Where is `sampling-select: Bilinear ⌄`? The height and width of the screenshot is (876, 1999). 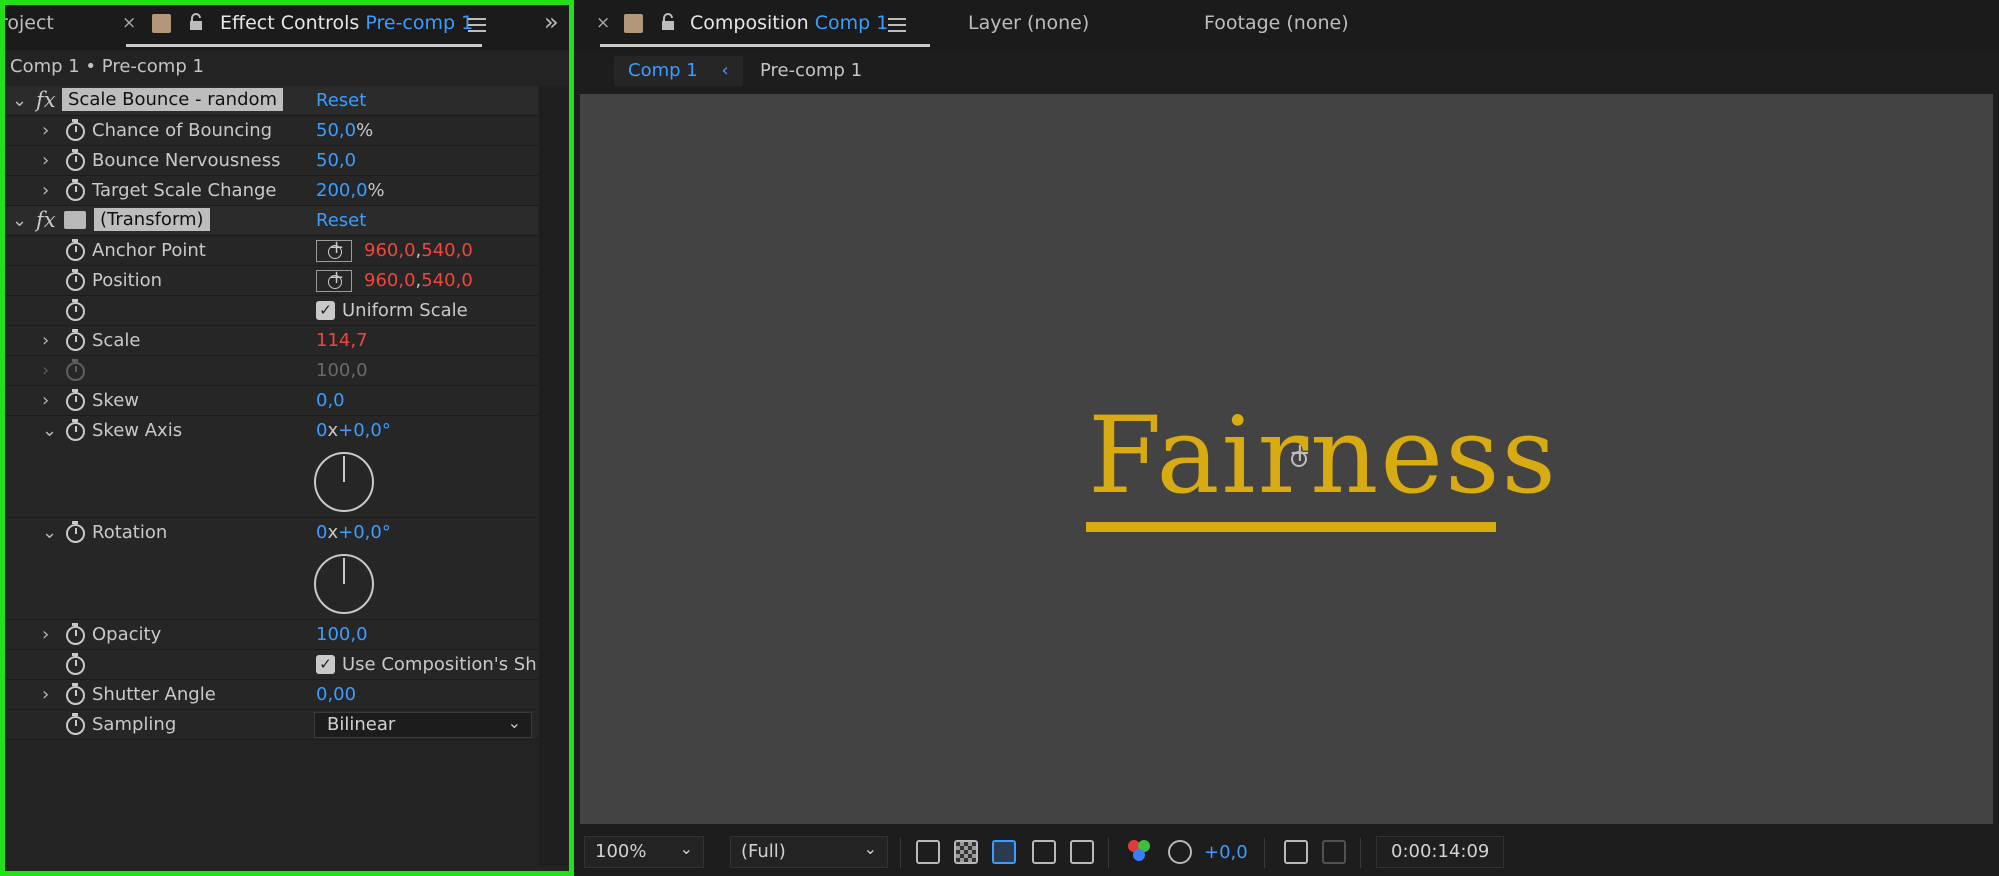 sampling-select: Bilinear ⌄ is located at coordinates (423, 725).